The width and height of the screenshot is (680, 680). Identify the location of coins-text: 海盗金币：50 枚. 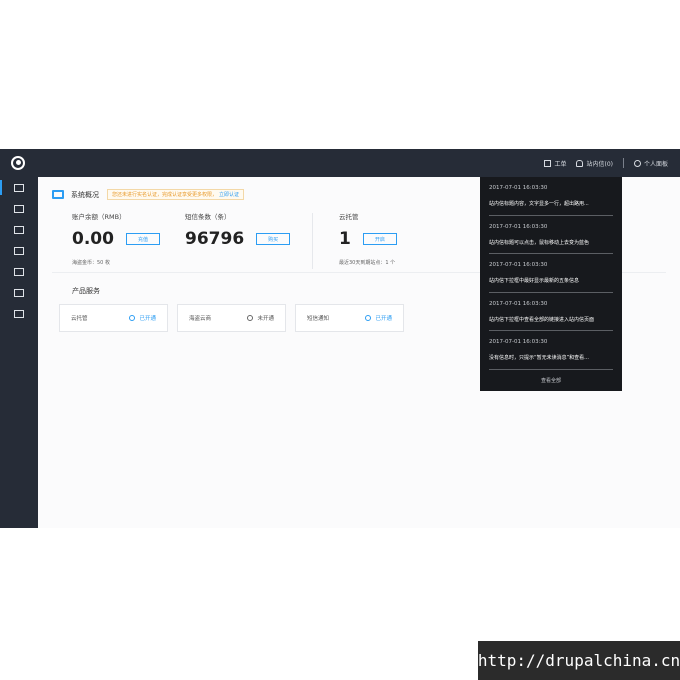
(91, 263).